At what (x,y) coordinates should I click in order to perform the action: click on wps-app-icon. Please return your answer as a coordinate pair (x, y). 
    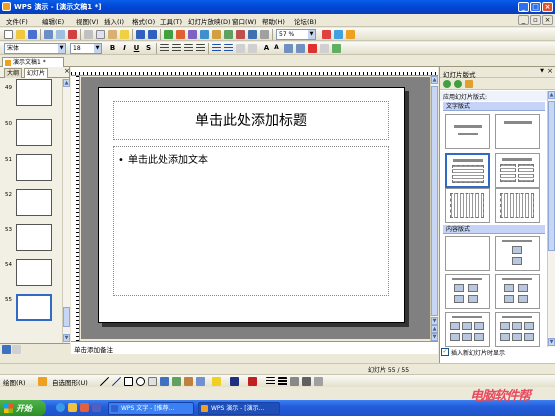
    Looking at the image, I should click on (6, 6).